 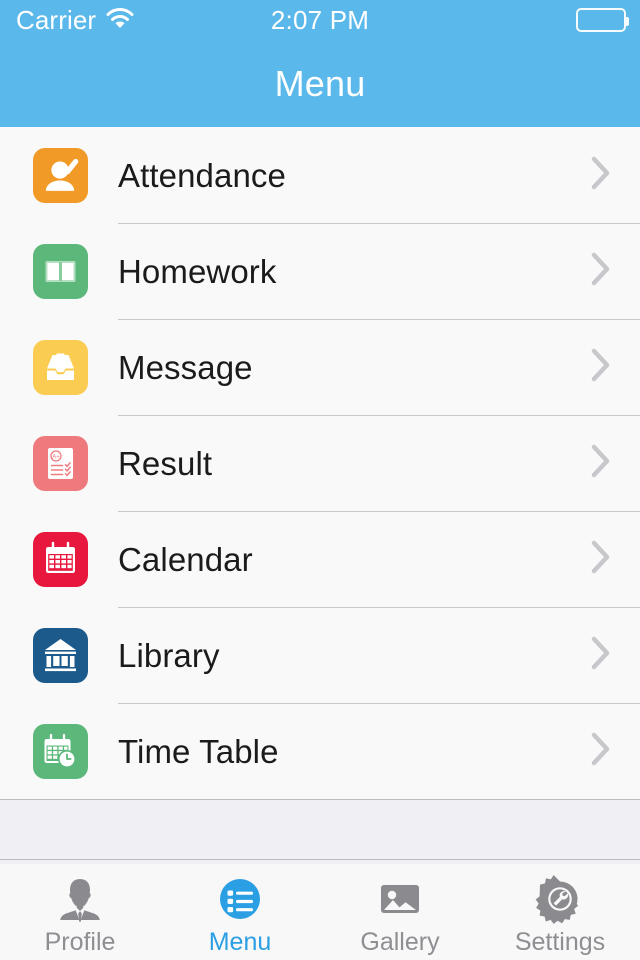 I want to click on tab-label: Gallery, so click(x=400, y=942).